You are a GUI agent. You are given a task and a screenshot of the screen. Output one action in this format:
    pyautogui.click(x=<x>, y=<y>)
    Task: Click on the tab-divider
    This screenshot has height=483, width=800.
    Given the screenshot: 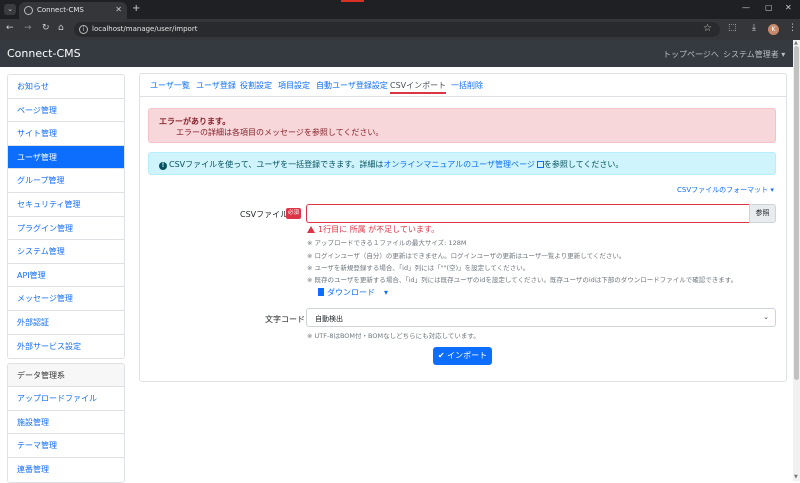 What is the action you would take?
    pyautogui.click(x=463, y=96)
    